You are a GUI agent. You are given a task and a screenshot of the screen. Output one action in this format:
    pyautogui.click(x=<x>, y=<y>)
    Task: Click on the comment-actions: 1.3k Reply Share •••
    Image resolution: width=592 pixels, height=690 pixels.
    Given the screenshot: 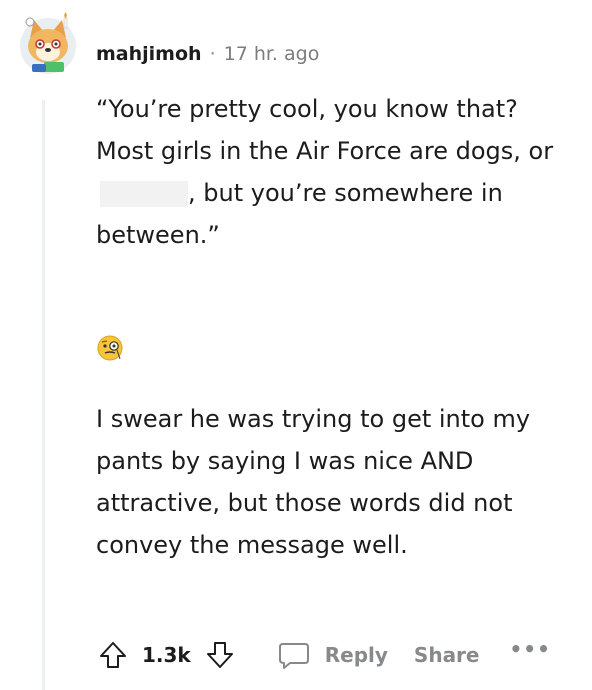 What is the action you would take?
    pyautogui.click(x=323, y=655)
    